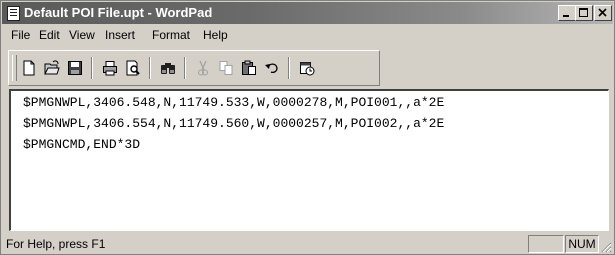 The image size is (615, 255). I want to click on title-bar: Default POI File.upt - WordPad, so click(307, 13).